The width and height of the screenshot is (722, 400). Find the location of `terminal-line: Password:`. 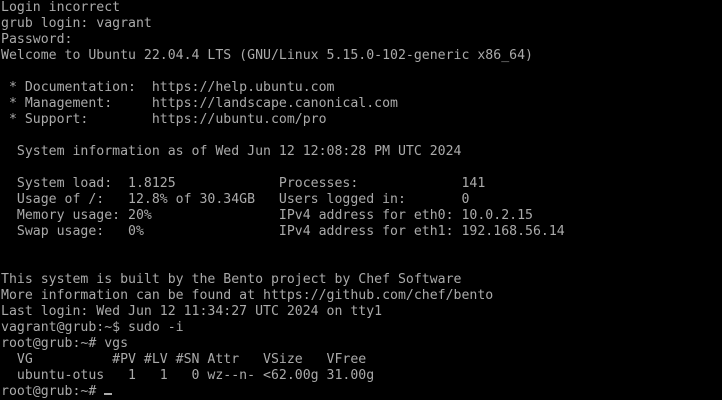

terminal-line: Password: is located at coordinates (37, 39).